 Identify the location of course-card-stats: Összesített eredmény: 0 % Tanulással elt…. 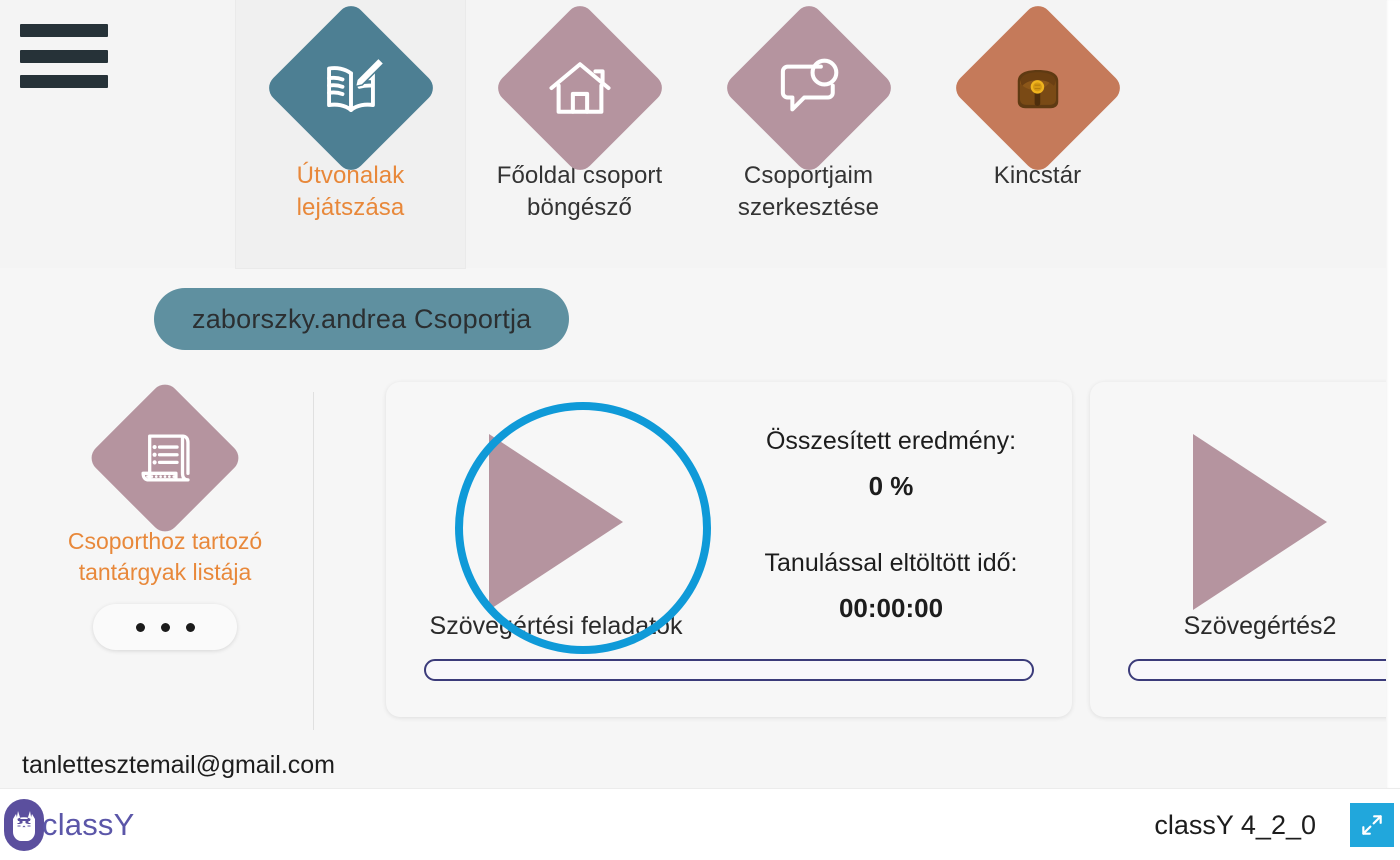
(891, 525).